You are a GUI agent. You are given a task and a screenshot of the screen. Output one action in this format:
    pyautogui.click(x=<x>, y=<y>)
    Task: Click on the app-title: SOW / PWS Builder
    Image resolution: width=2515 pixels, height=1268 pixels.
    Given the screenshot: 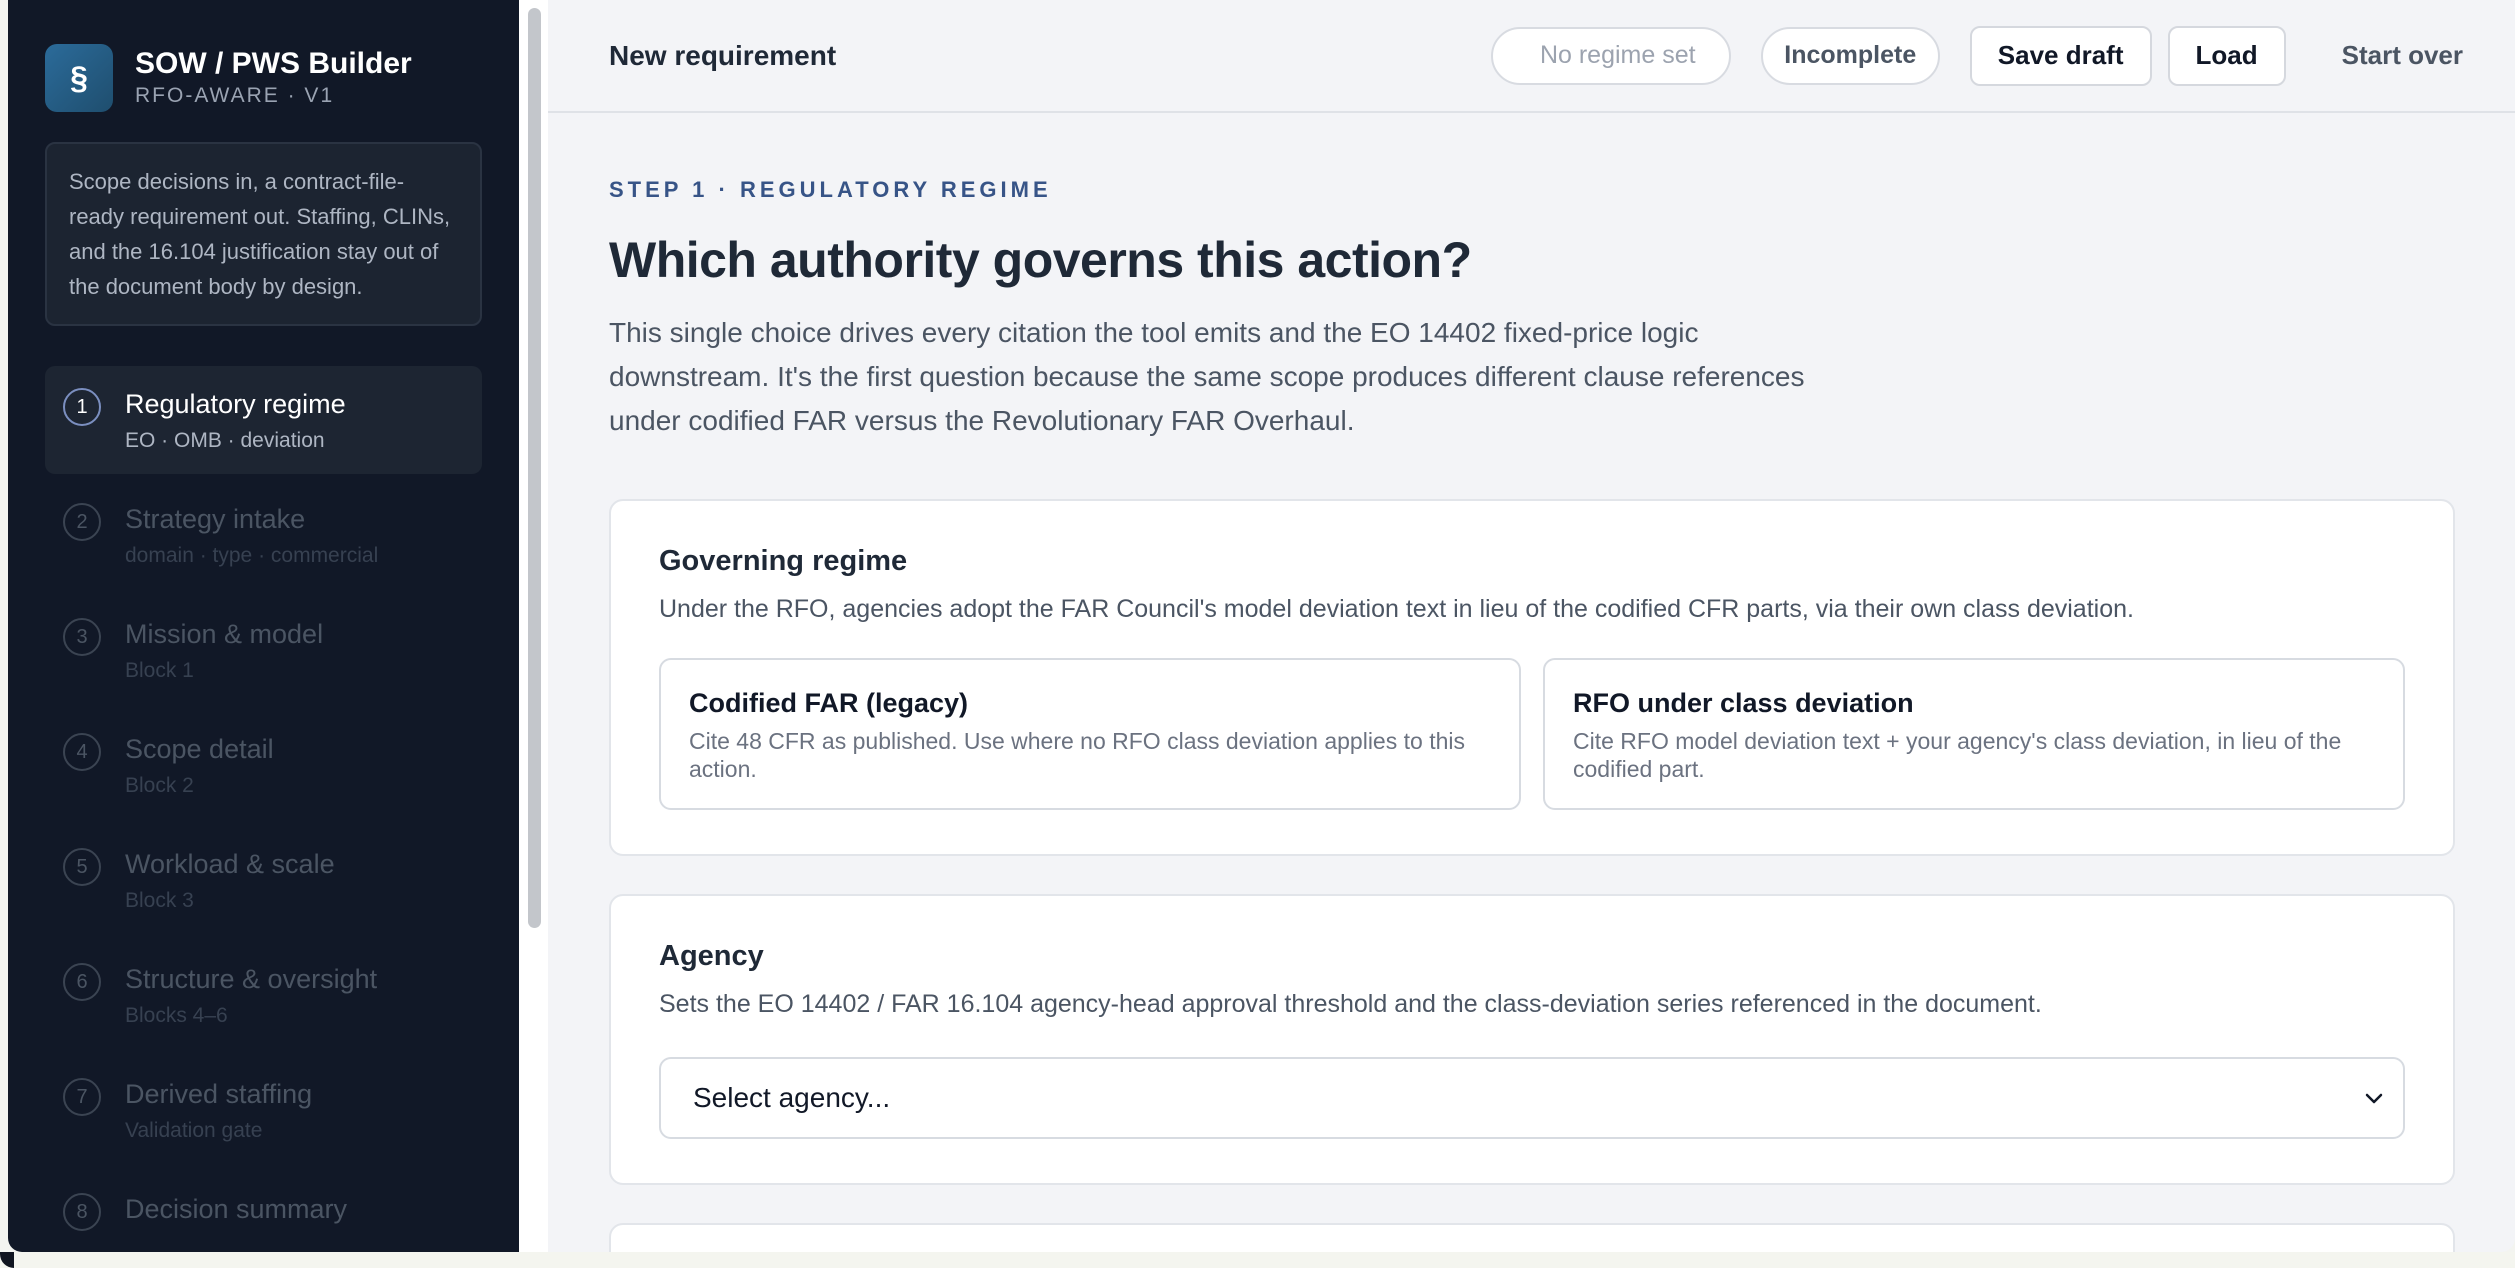 What is the action you would take?
    pyautogui.click(x=273, y=63)
    